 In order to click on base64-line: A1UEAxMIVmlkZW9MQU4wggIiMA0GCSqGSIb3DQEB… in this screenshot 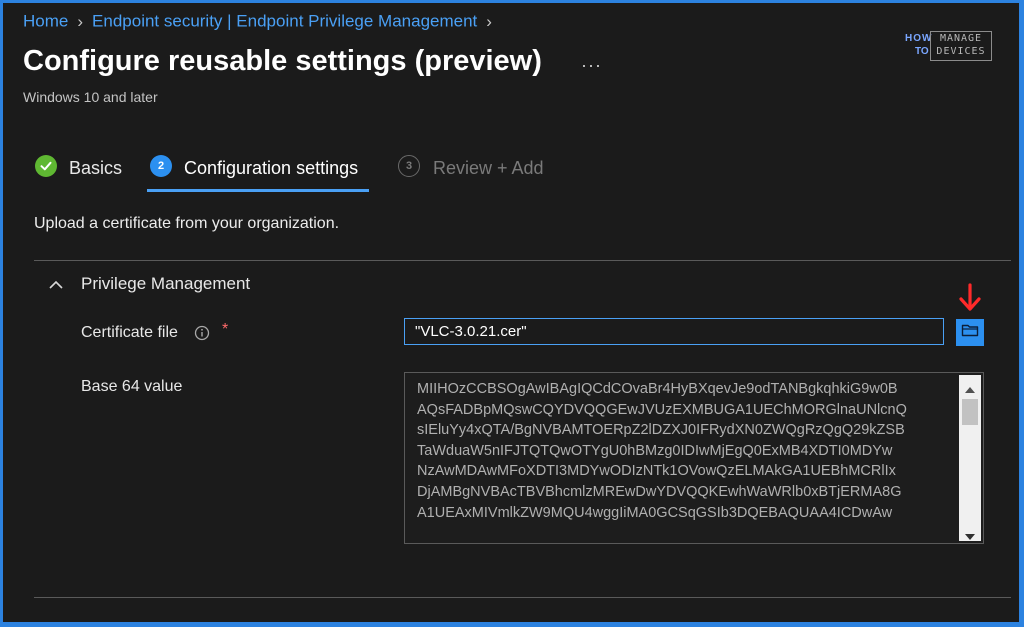, I will do `click(655, 512)`.